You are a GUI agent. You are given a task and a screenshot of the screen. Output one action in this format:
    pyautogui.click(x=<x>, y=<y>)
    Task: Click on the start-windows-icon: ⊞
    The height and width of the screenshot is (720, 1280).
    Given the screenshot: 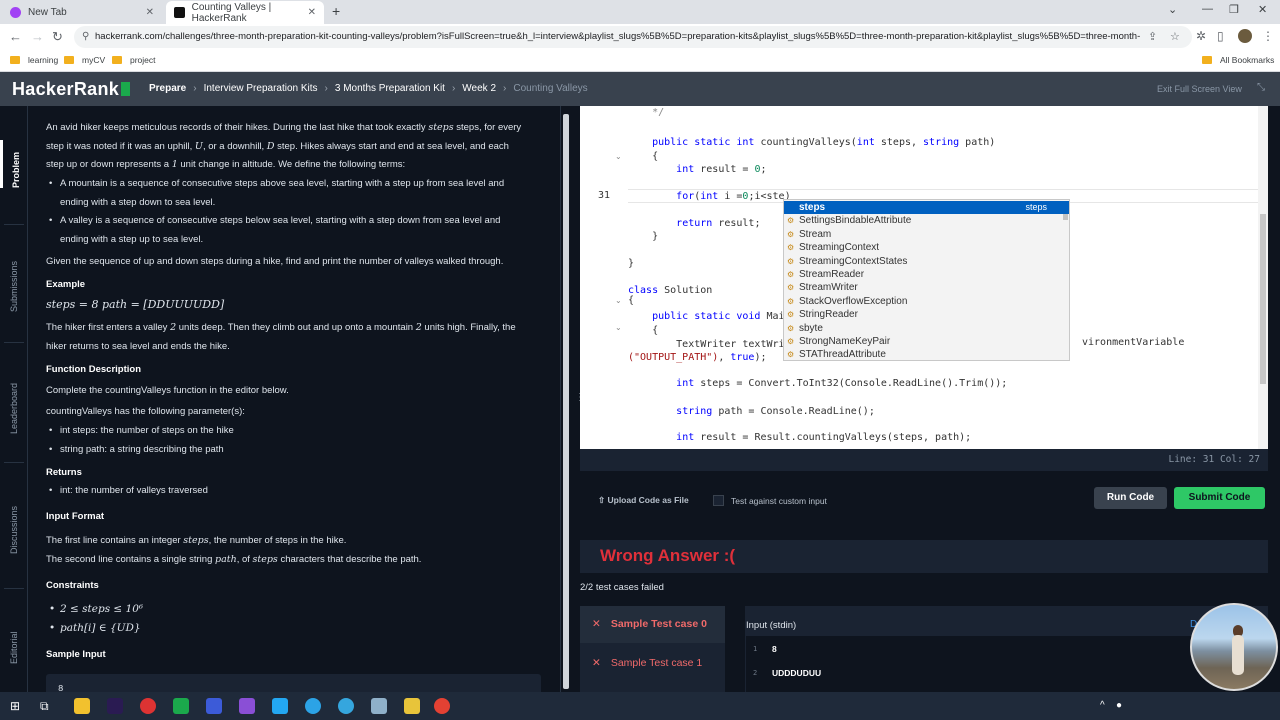 What is the action you would take?
    pyautogui.click(x=18, y=707)
    